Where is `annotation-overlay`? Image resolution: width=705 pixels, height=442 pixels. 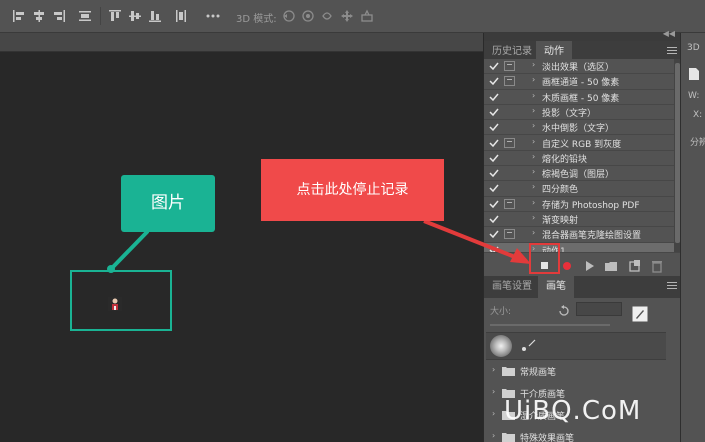
annotation-overlay is located at coordinates (319, 246).